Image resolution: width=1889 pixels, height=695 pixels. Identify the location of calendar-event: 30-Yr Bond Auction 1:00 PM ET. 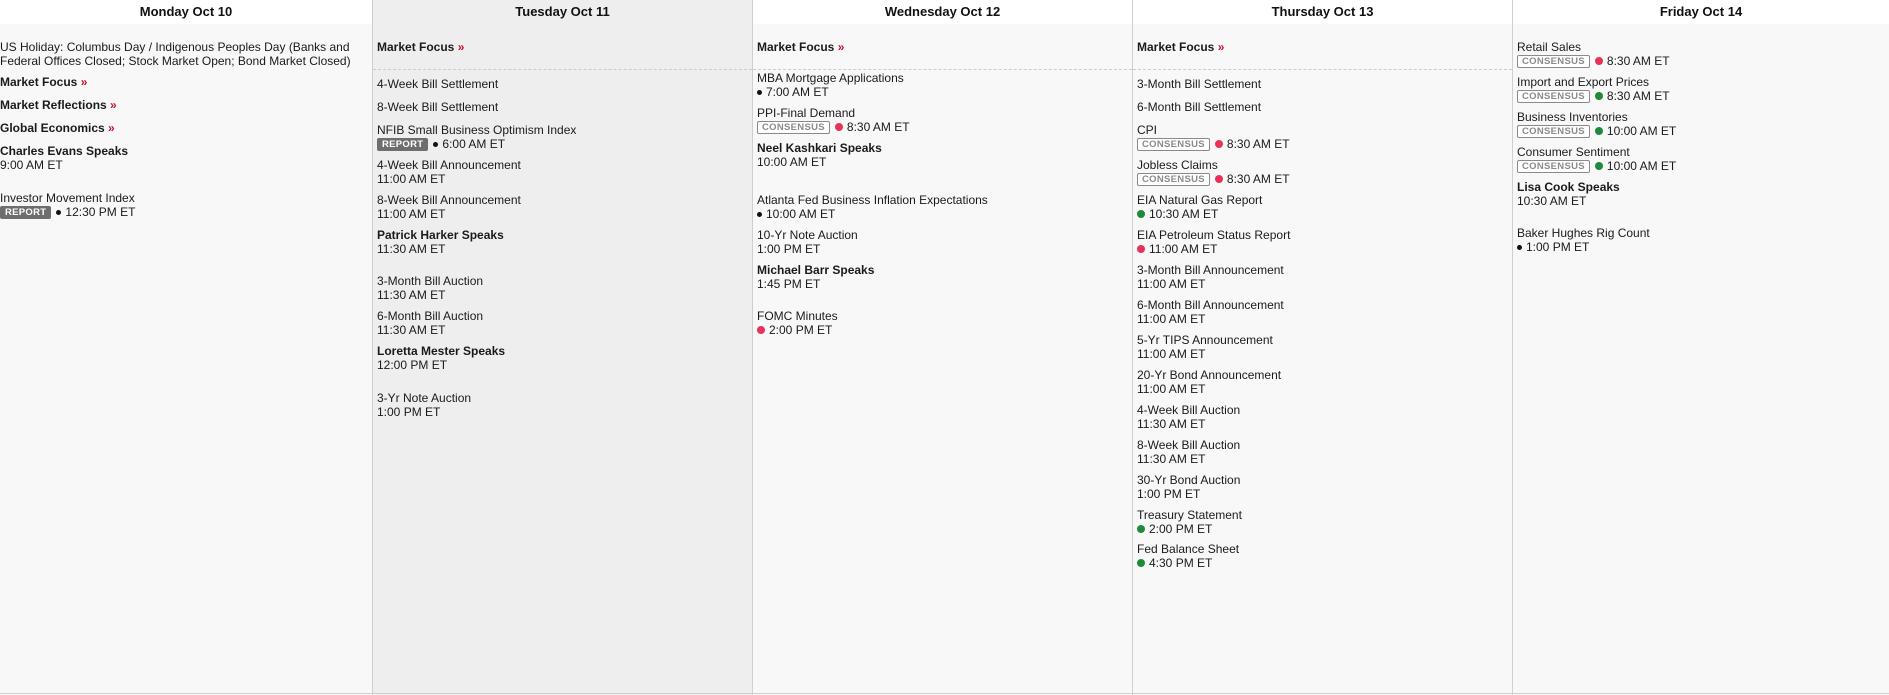
(1320, 487).